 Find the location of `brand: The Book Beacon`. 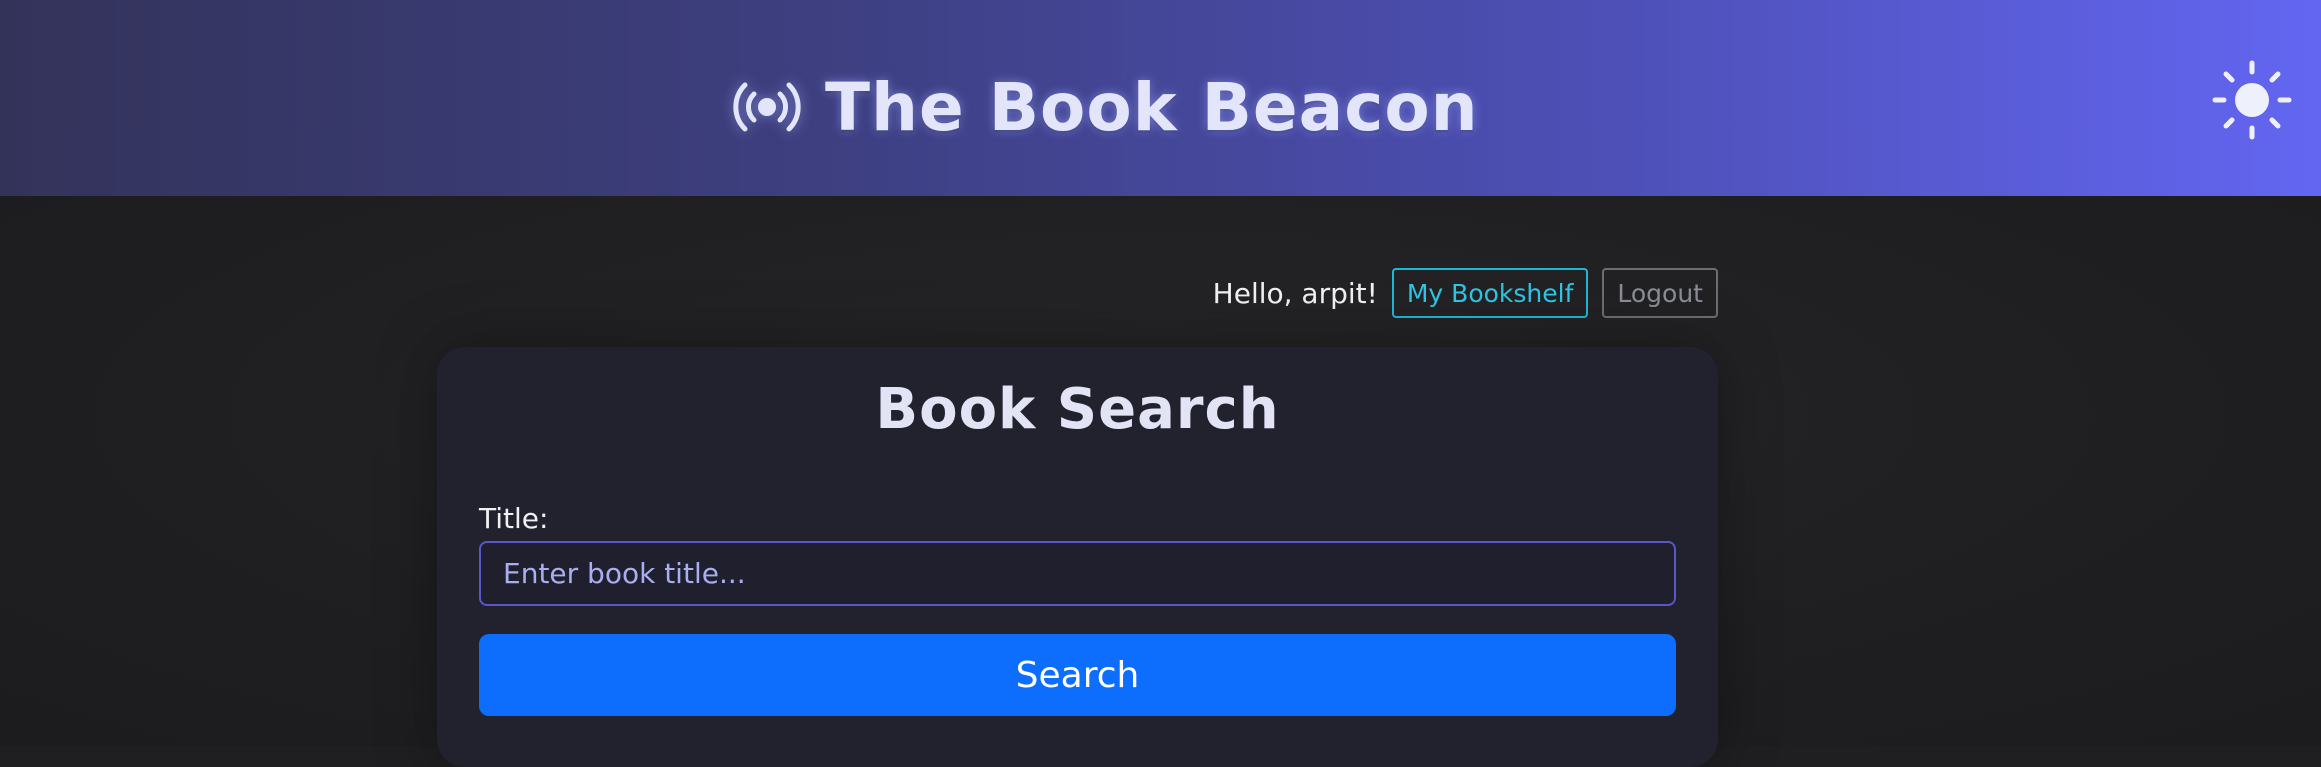

brand: The Book Beacon is located at coordinates (1103, 107).